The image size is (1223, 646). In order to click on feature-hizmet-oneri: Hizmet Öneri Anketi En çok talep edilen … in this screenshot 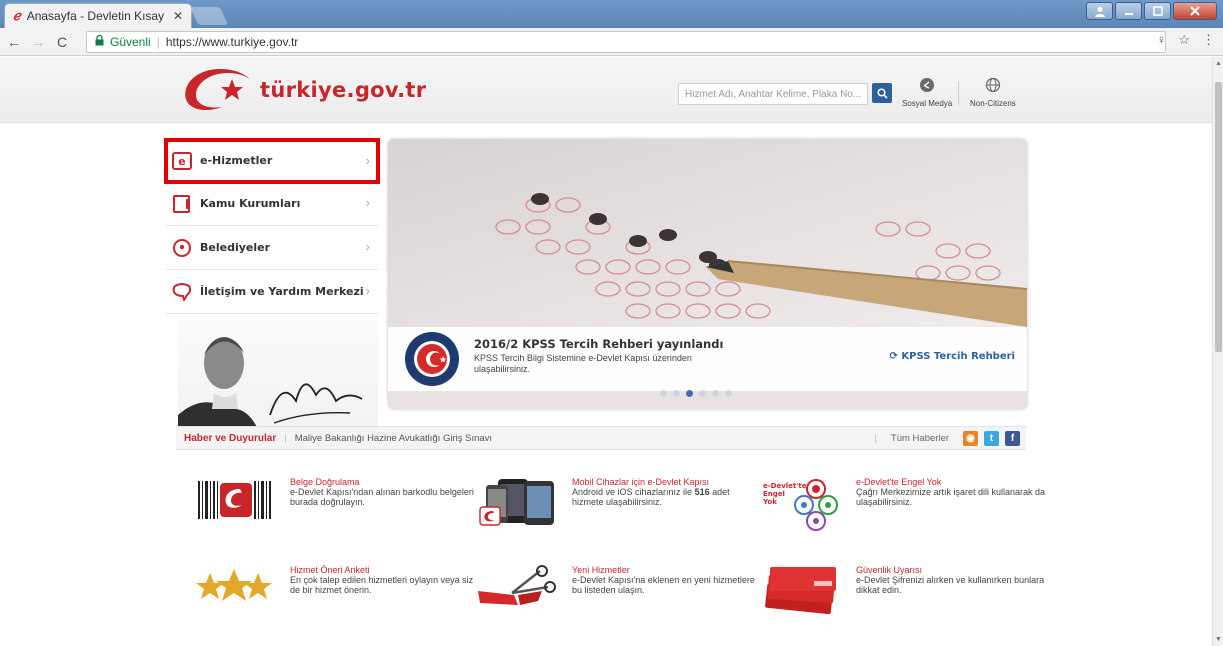, I will do `click(334, 595)`.